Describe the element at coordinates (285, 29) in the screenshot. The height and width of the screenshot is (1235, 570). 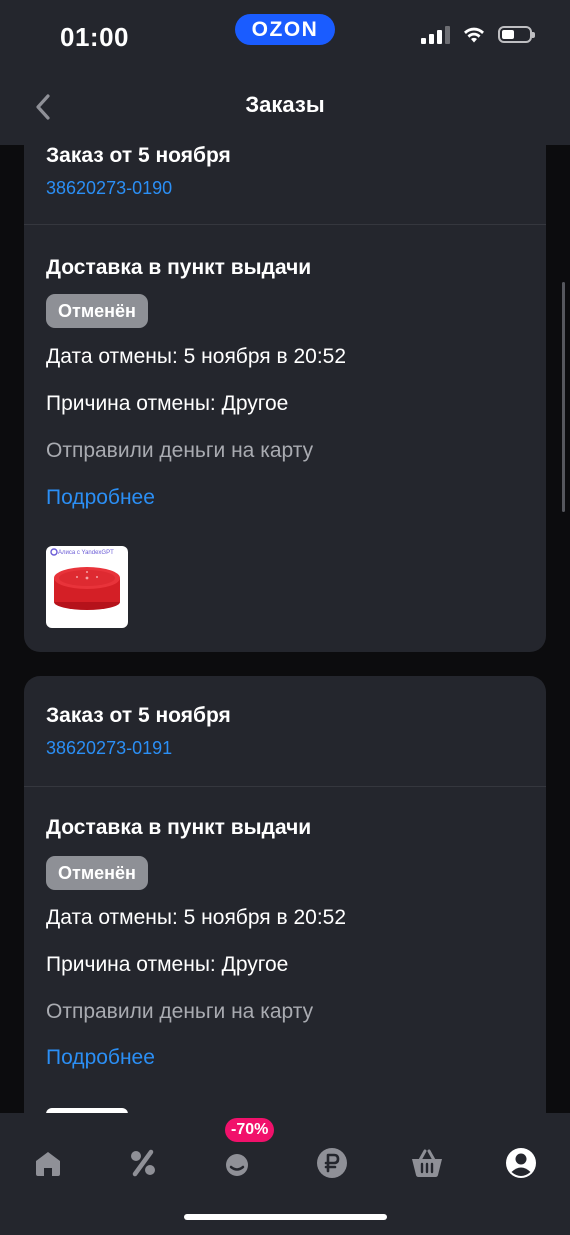
I see `ozon-logo: OZON` at that location.